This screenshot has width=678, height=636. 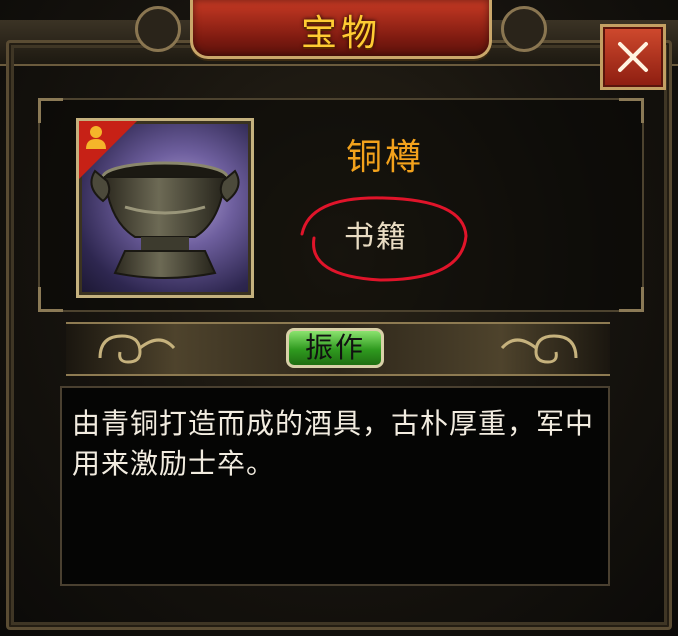 I want to click on close-x-icon, so click(x=633, y=57).